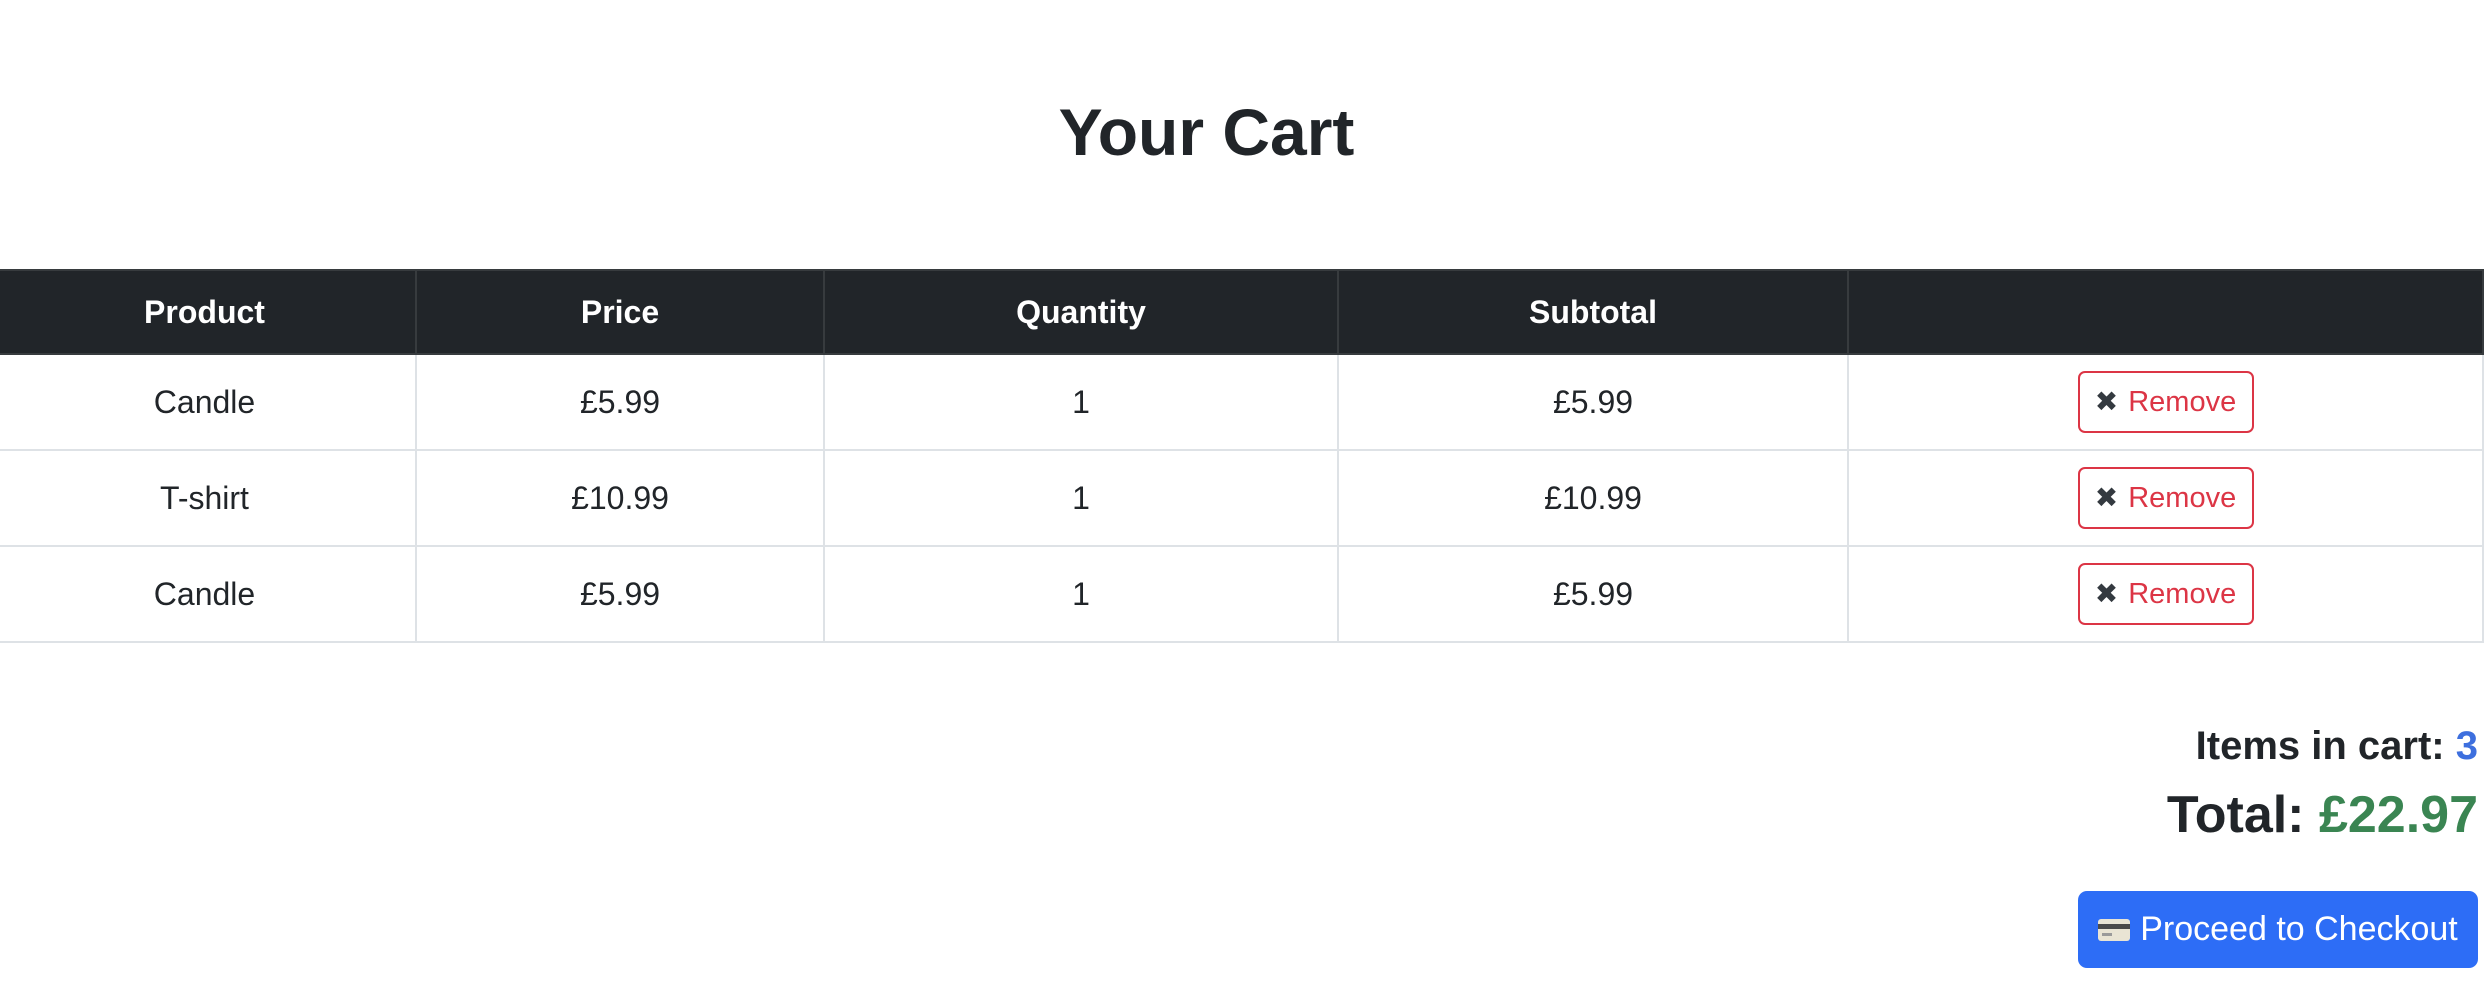 The width and height of the screenshot is (2491, 993). I want to click on total-amount: £22.97, so click(2398, 815).